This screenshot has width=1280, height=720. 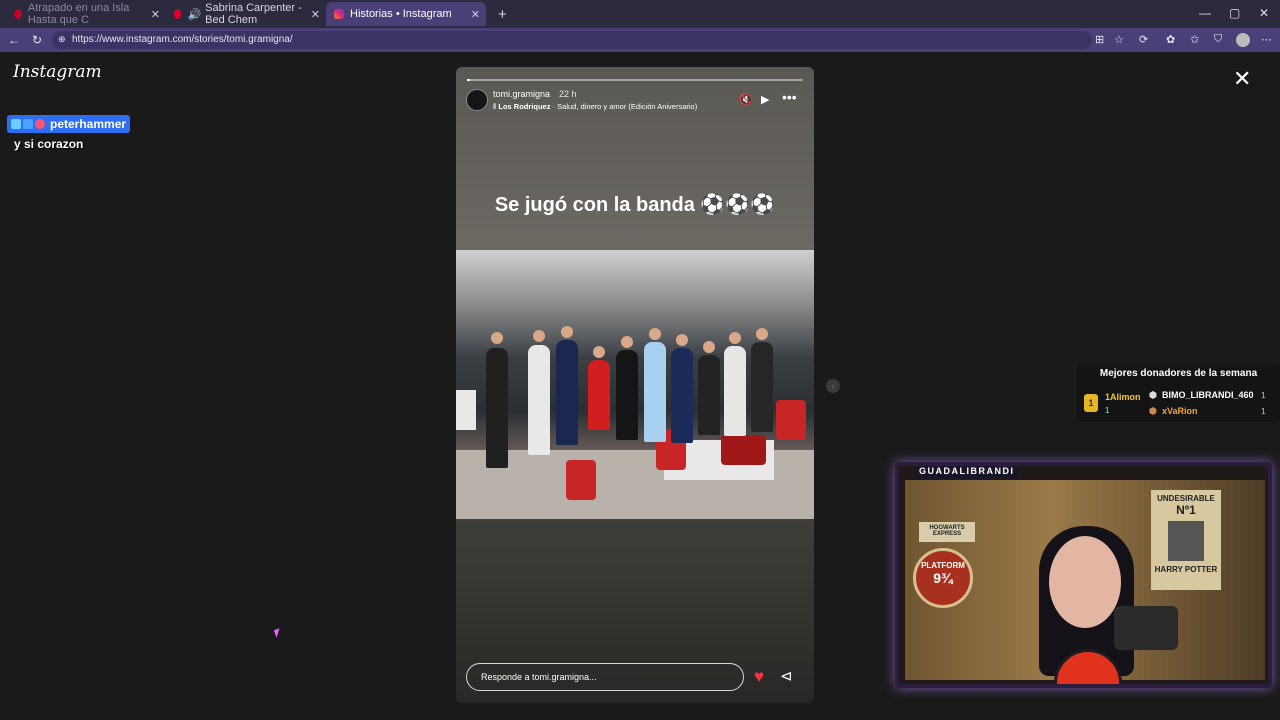 What do you see at coordinates (1180, 411) in the screenshot?
I see `donor-name: xVaRion` at bounding box center [1180, 411].